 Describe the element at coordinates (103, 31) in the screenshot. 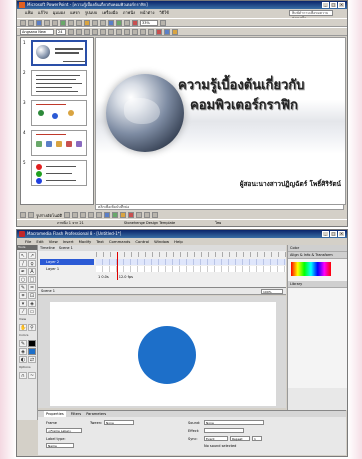

I see `align-left-icon` at that location.